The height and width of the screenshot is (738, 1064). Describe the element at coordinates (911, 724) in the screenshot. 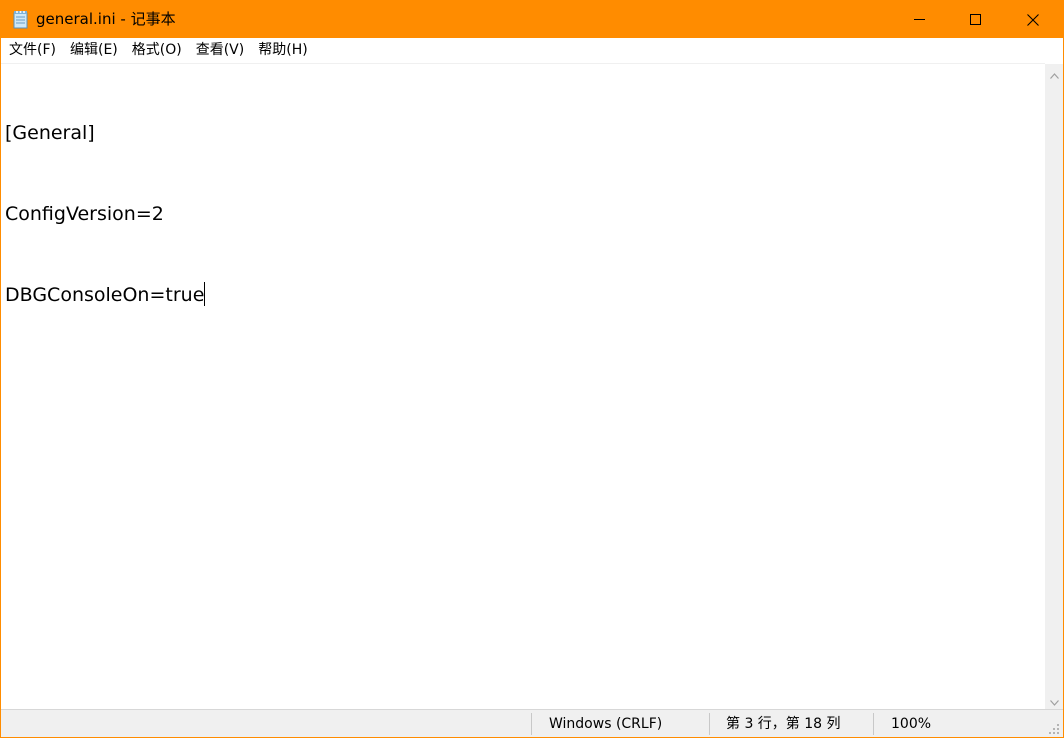

I see `status-zoom: 100%` at that location.